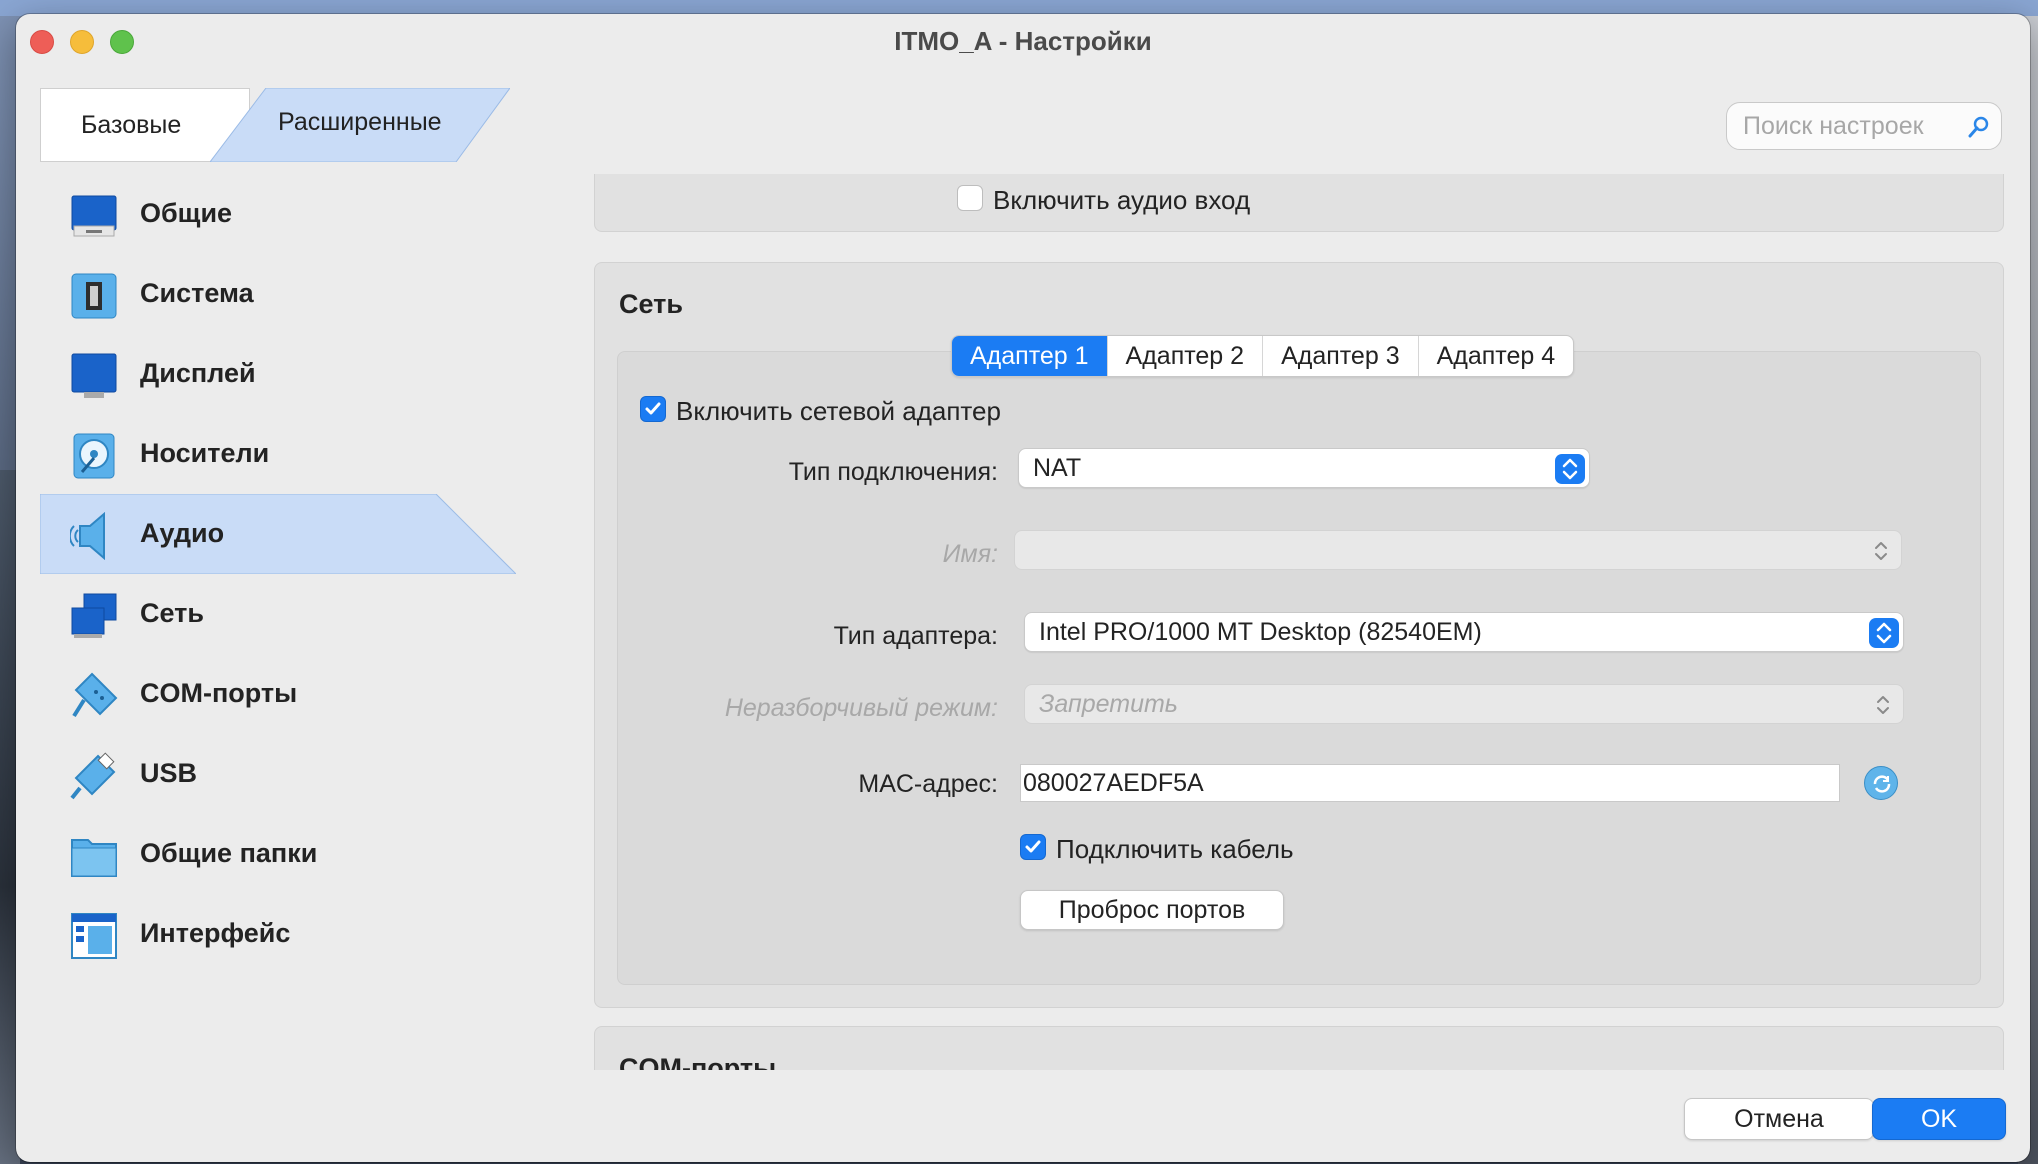  Describe the element at coordinates (280, 774) in the screenshot. I see `sidebar-item-usb: USB` at that location.